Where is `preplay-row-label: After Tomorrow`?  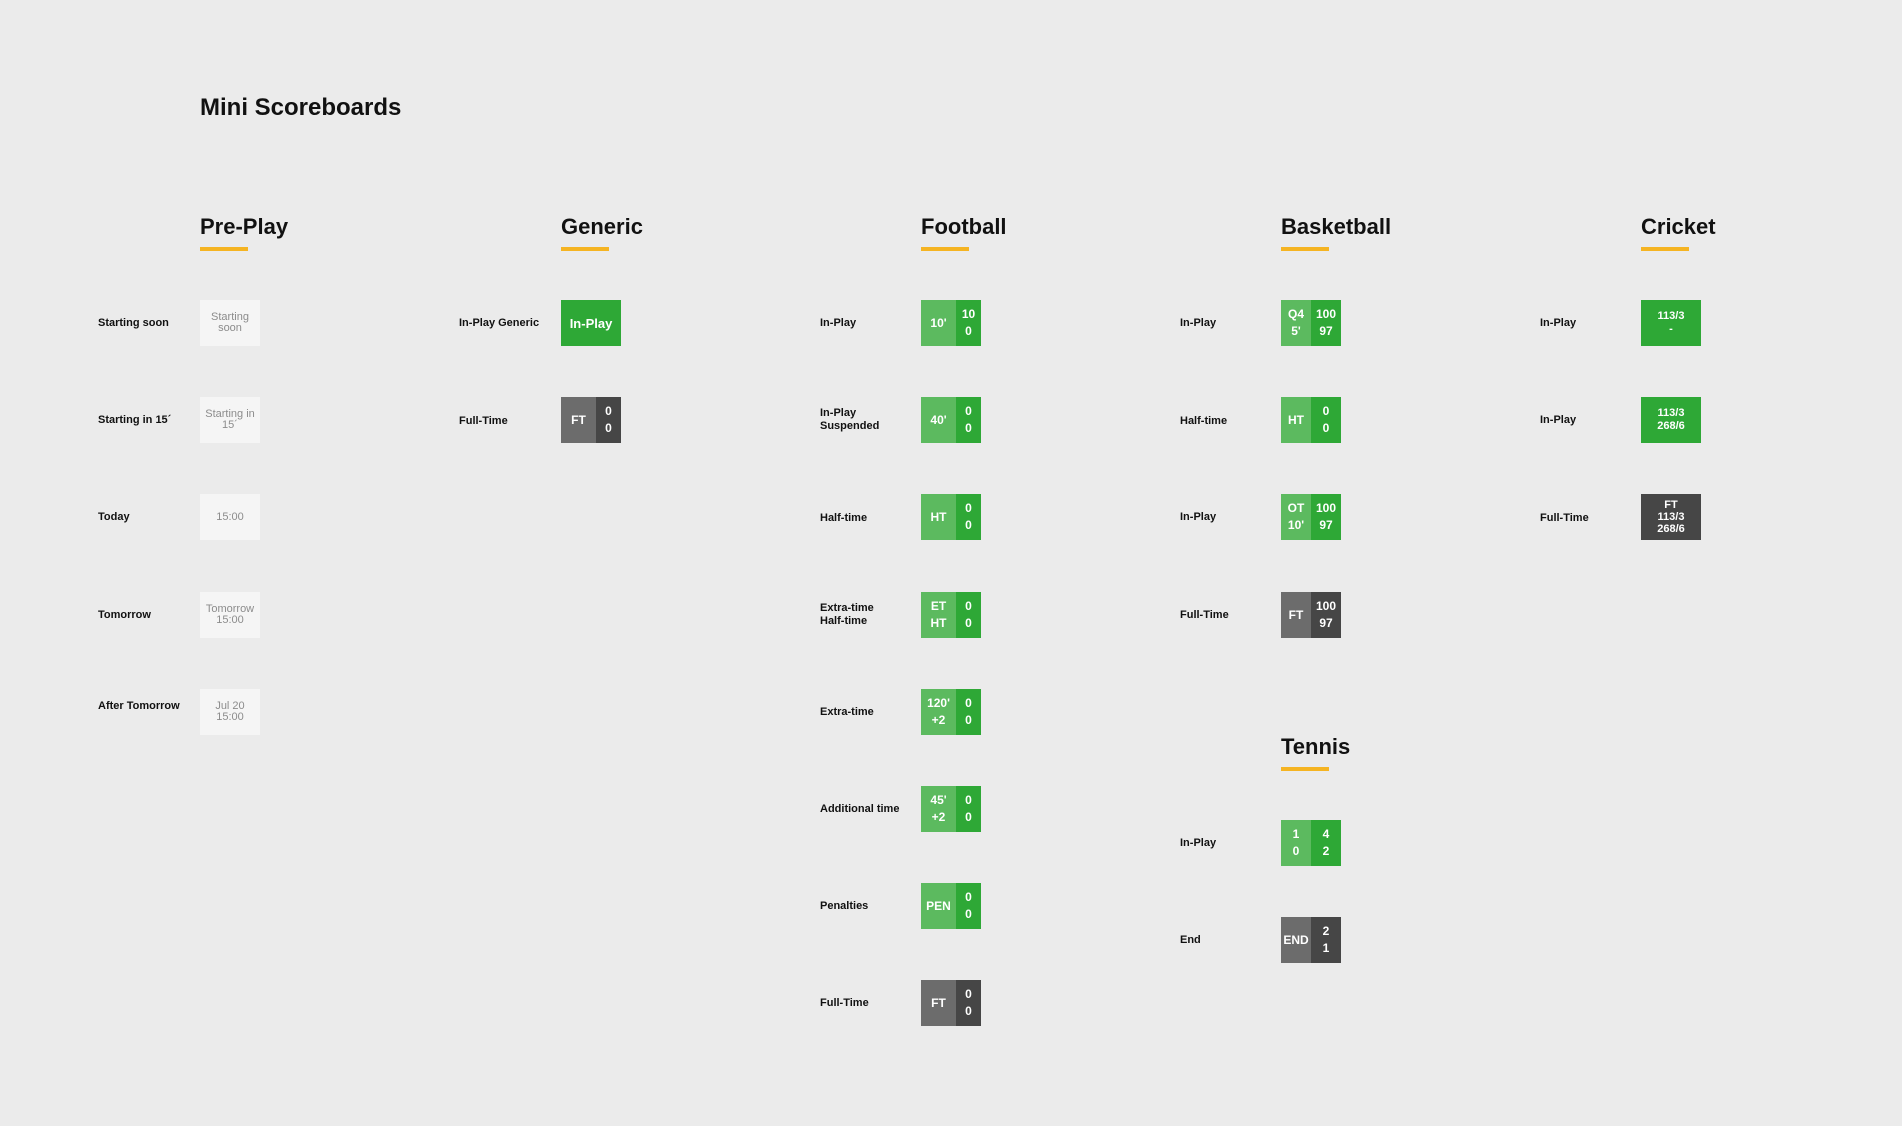 preplay-row-label: After Tomorrow is located at coordinates (139, 706).